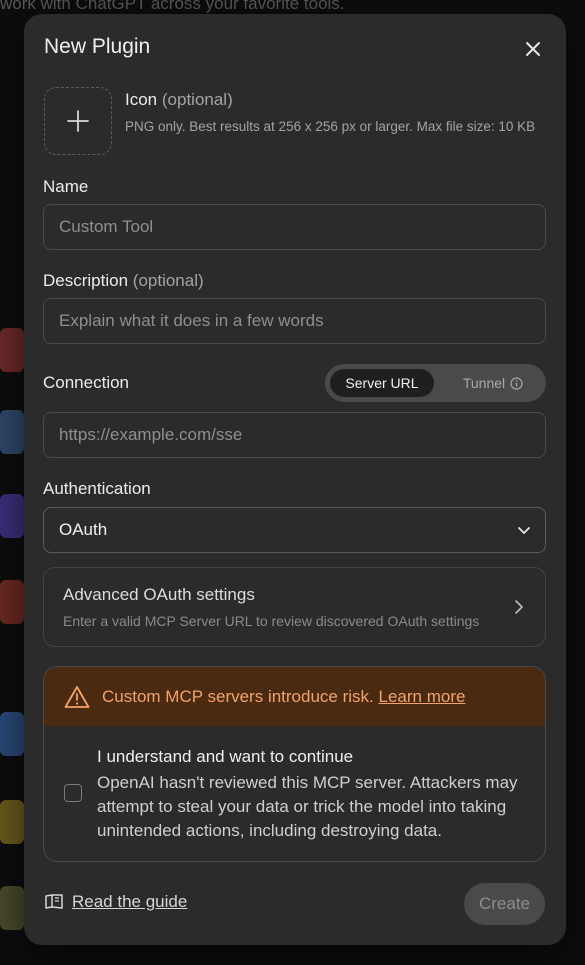 The width and height of the screenshot is (585, 965). Describe the element at coordinates (294, 435) in the screenshot. I see `server-url-input` at that location.